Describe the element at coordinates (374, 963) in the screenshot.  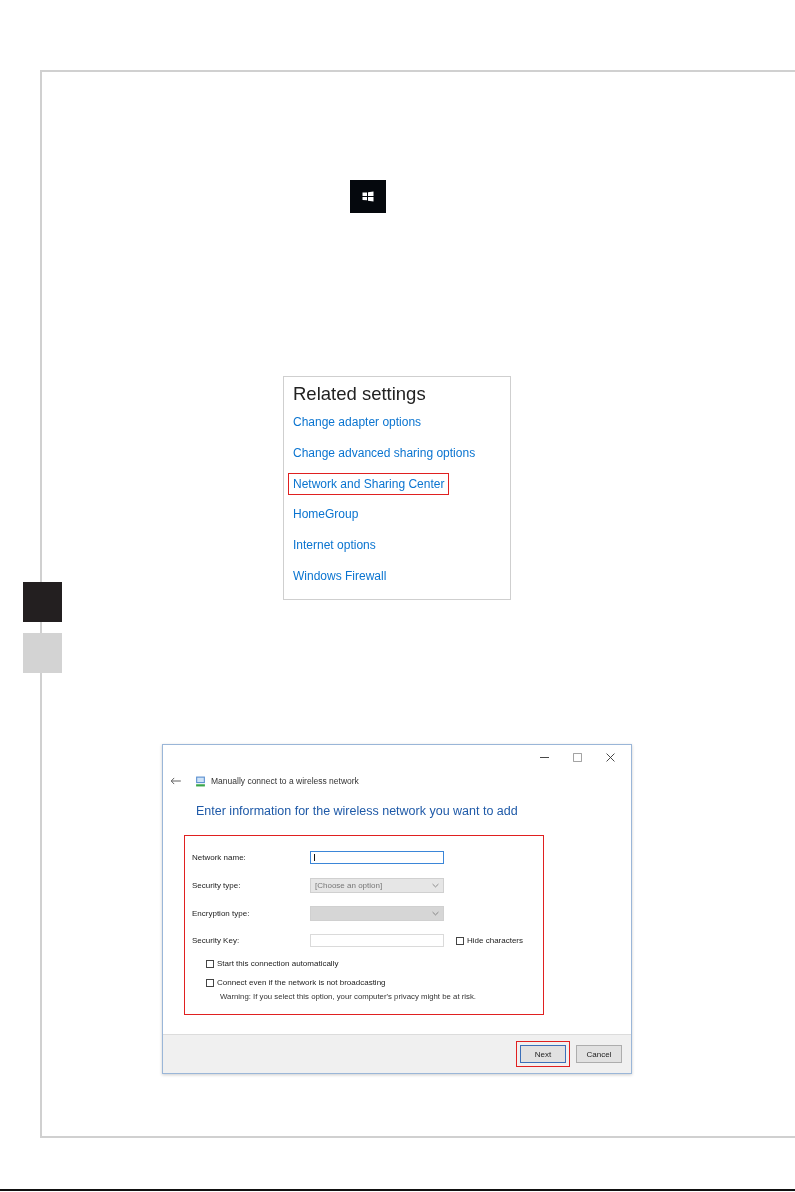
I see `checkbox: Start this connection automatically` at that location.